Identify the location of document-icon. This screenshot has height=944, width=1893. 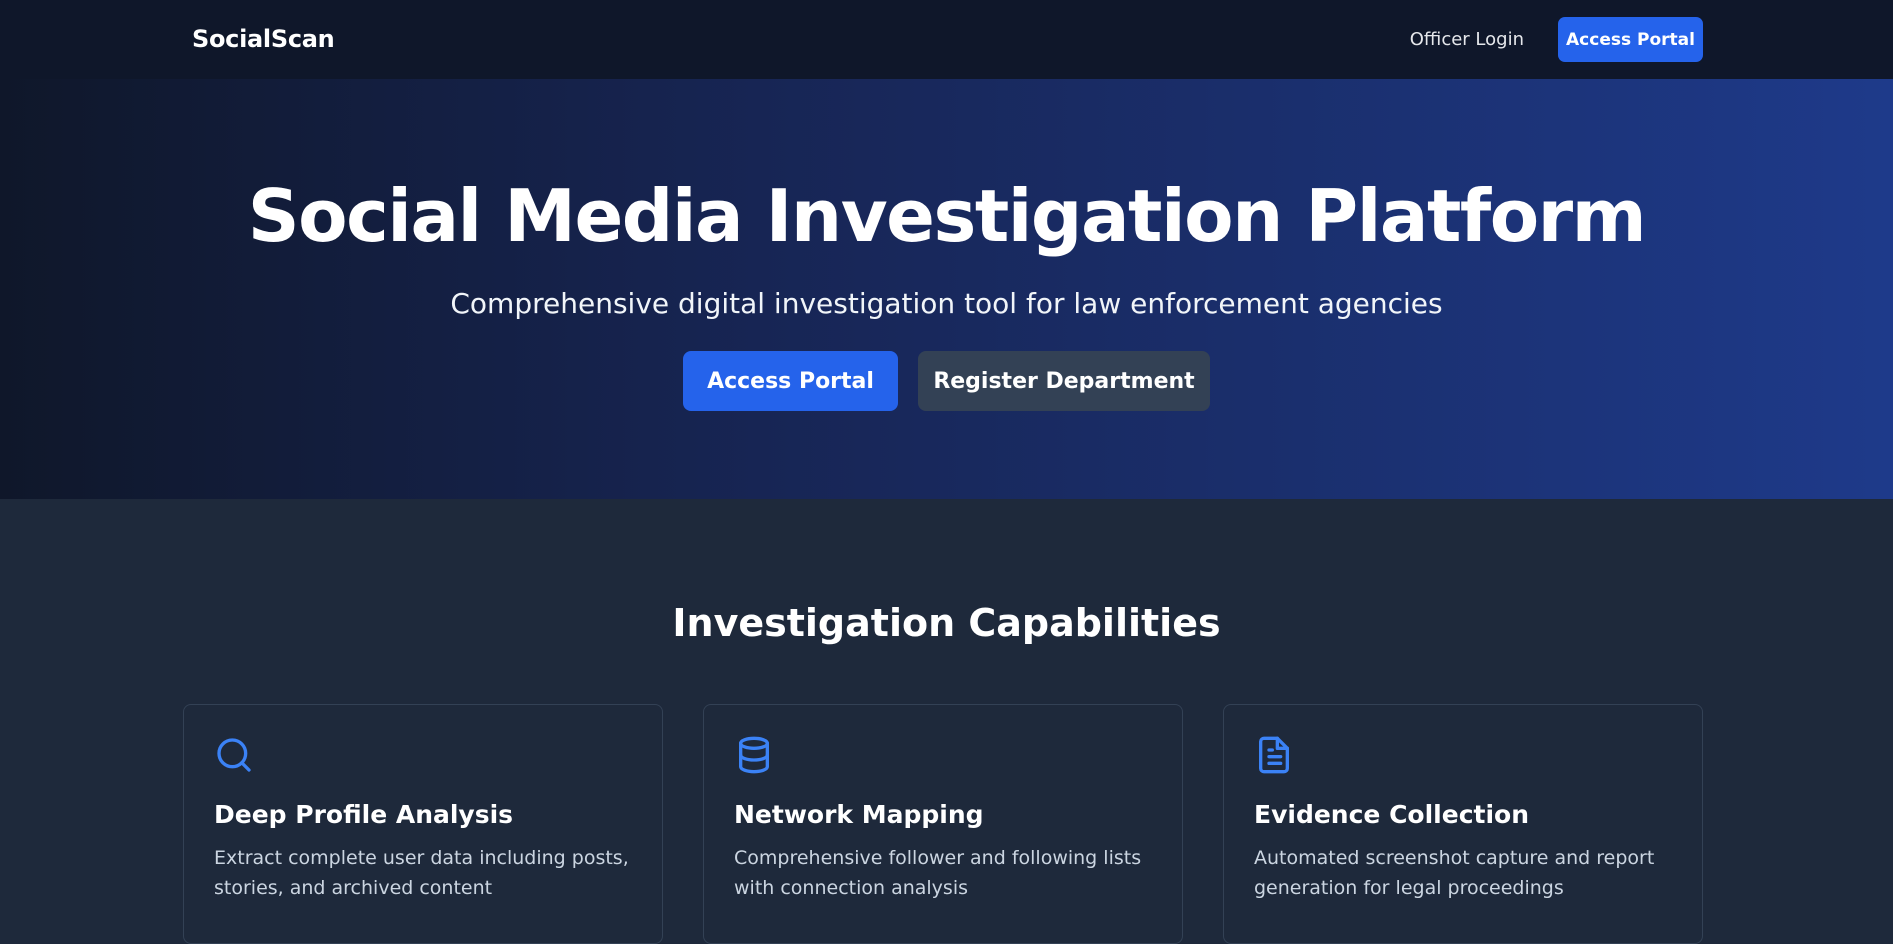
(1274, 755).